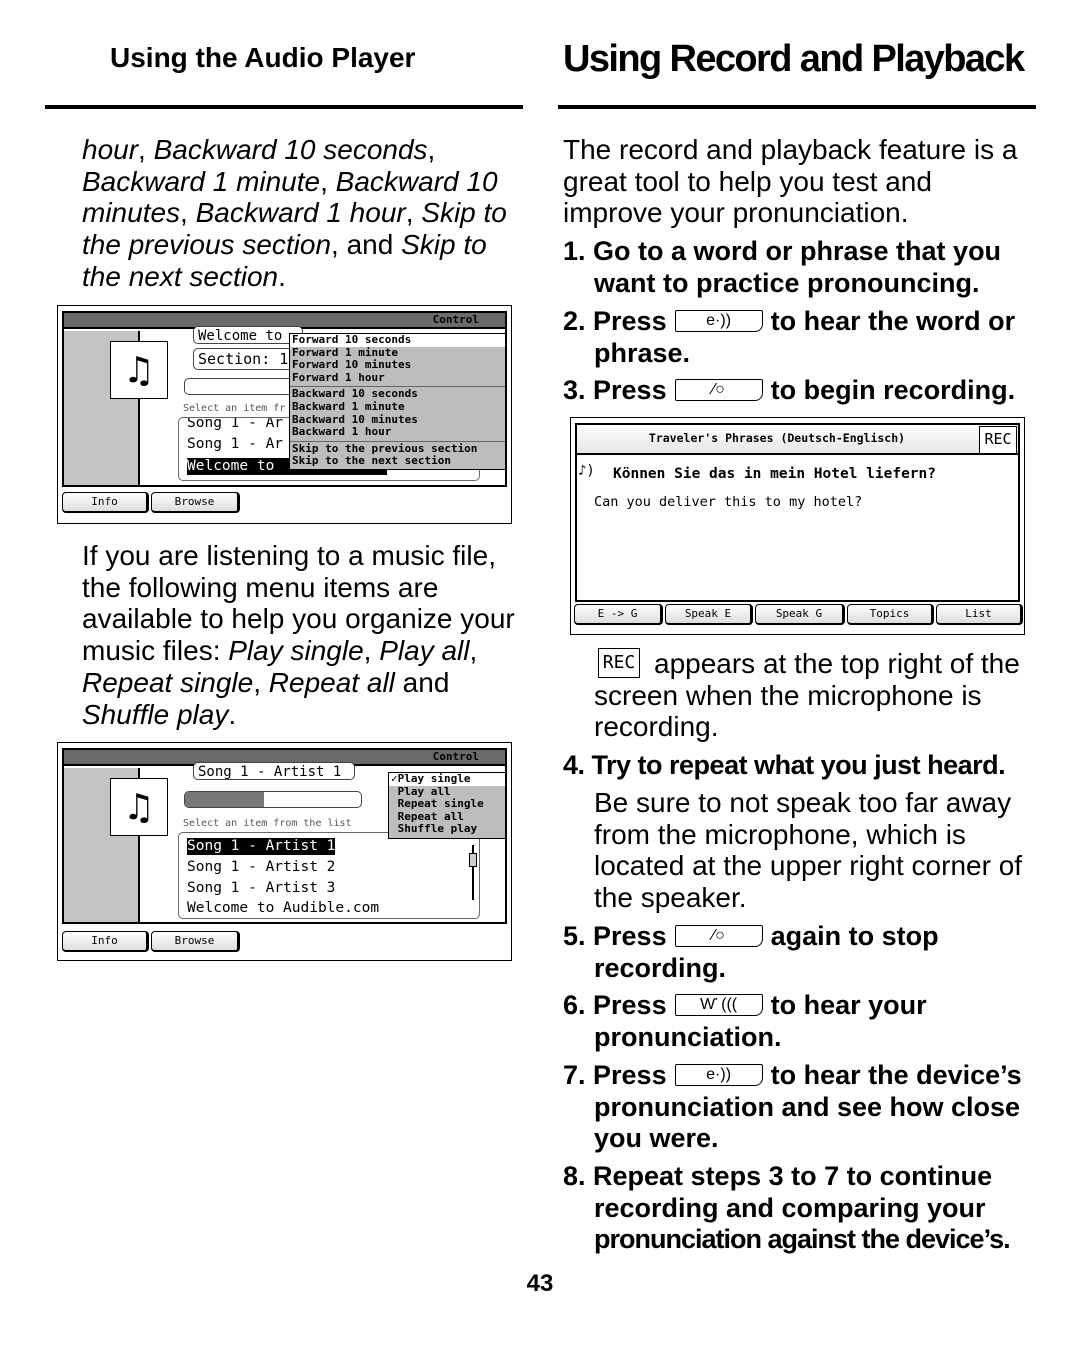 This screenshot has width=1080, height=1349. I want to click on step-text: 6. Press, so click(615, 1005).